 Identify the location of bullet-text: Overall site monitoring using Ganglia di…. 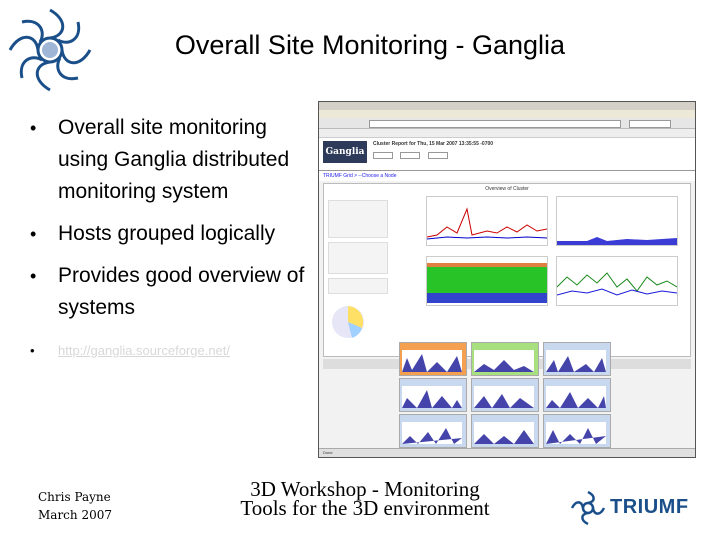
(174, 159).